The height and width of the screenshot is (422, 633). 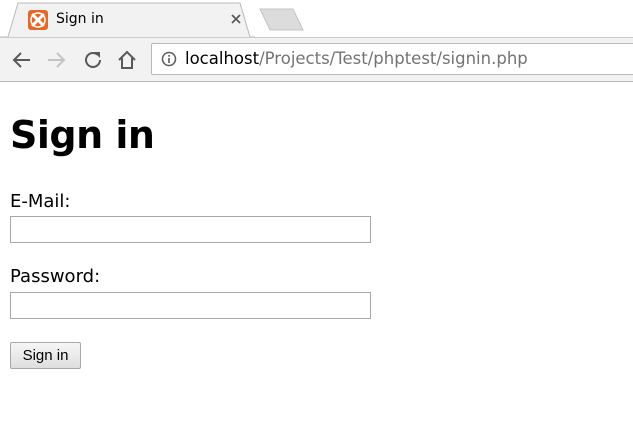 What do you see at coordinates (55, 276) in the screenshot?
I see `password-label: Password:` at bounding box center [55, 276].